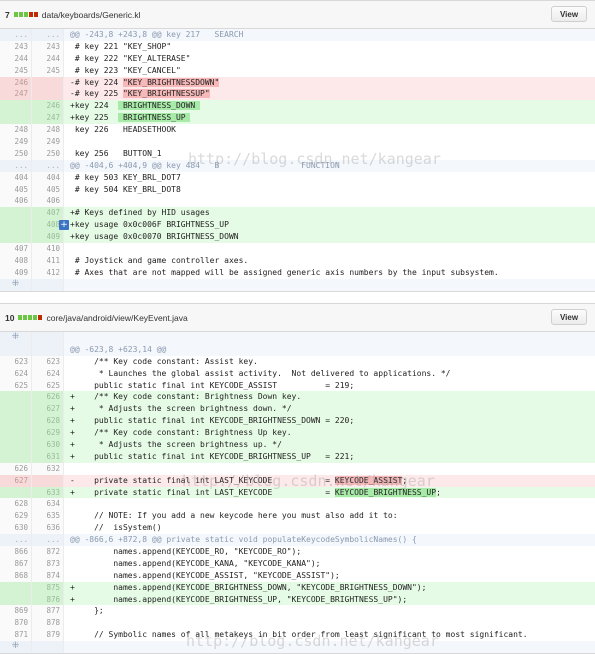  What do you see at coordinates (171, 82) in the screenshot?
I see `changed-word-highlight: "KEY_BRIGHTNESSDOWN"` at bounding box center [171, 82].